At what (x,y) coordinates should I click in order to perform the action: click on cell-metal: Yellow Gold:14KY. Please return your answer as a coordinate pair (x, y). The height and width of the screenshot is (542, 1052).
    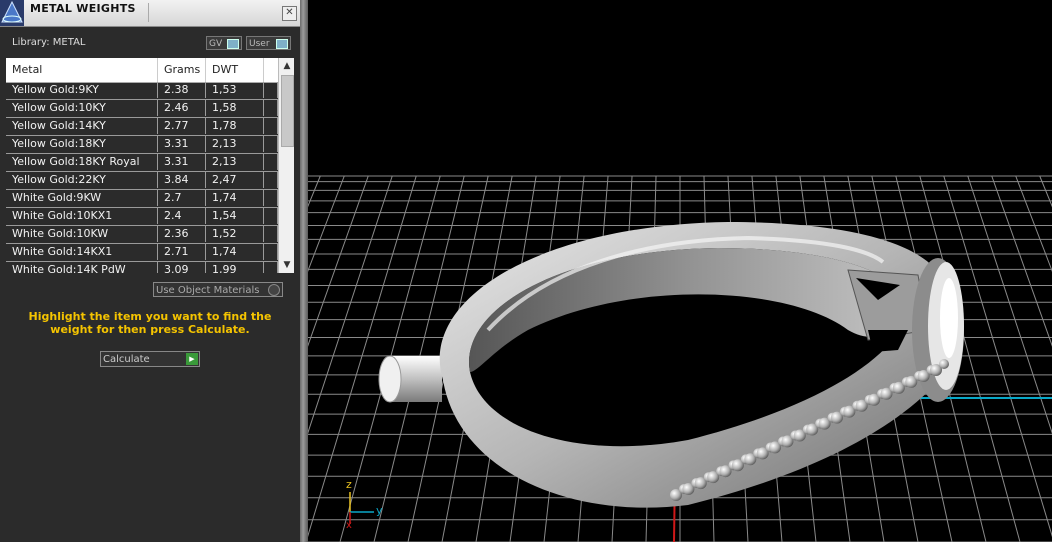
    Looking at the image, I should click on (82, 126).